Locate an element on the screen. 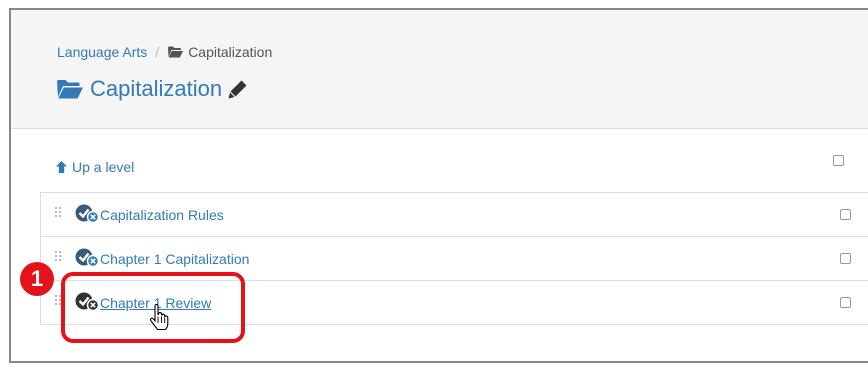  page-title-label: Capitalization is located at coordinates (156, 88).